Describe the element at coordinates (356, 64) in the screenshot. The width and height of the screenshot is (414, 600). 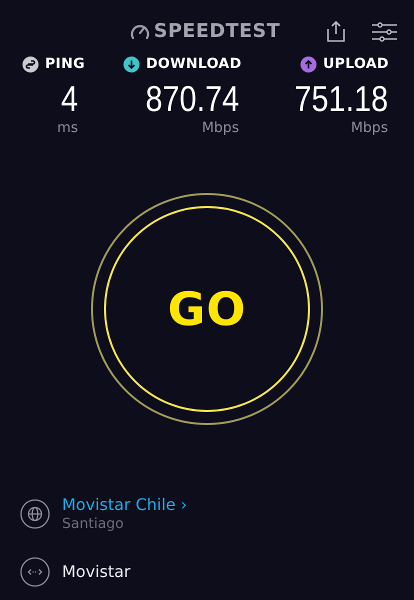
I see `metric-label: UPLOAD` at that location.